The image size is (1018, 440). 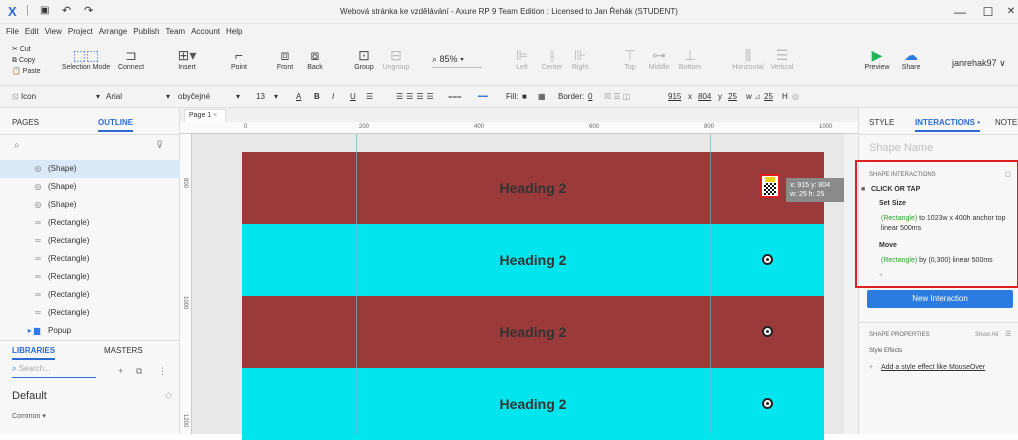 What do you see at coordinates (34, 353) in the screenshot?
I see `tab-libraries: LIBRARIES` at bounding box center [34, 353].